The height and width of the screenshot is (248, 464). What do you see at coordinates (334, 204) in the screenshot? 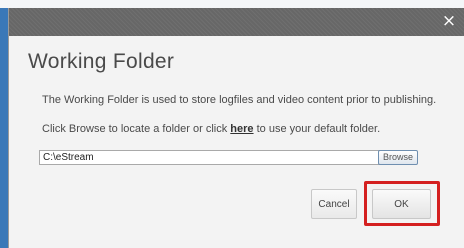
I see `cancel-button: Cancel` at bounding box center [334, 204].